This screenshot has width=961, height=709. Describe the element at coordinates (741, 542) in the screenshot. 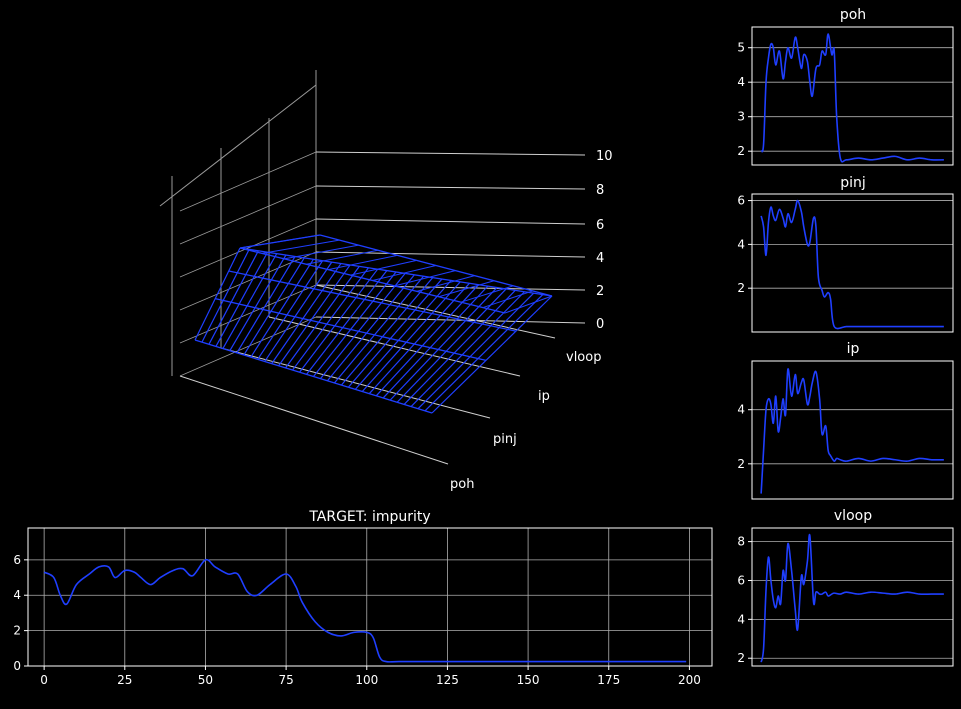

I see `y-tick-label: 8` at that location.